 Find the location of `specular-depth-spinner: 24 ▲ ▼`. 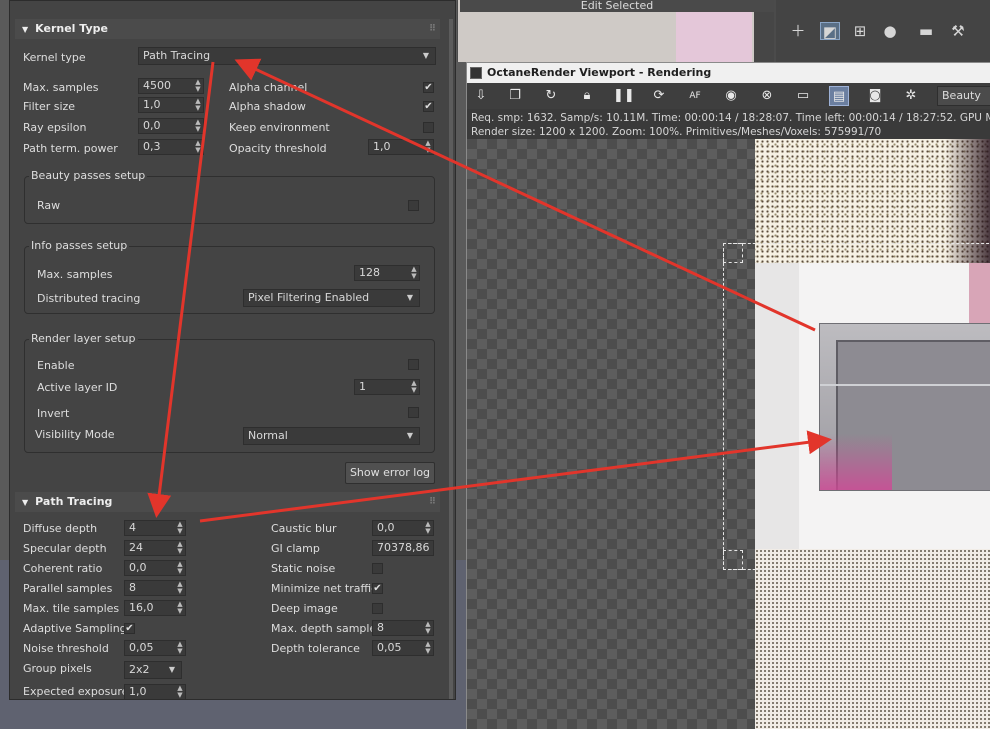

specular-depth-spinner: 24 ▲ ▼ is located at coordinates (155, 548).